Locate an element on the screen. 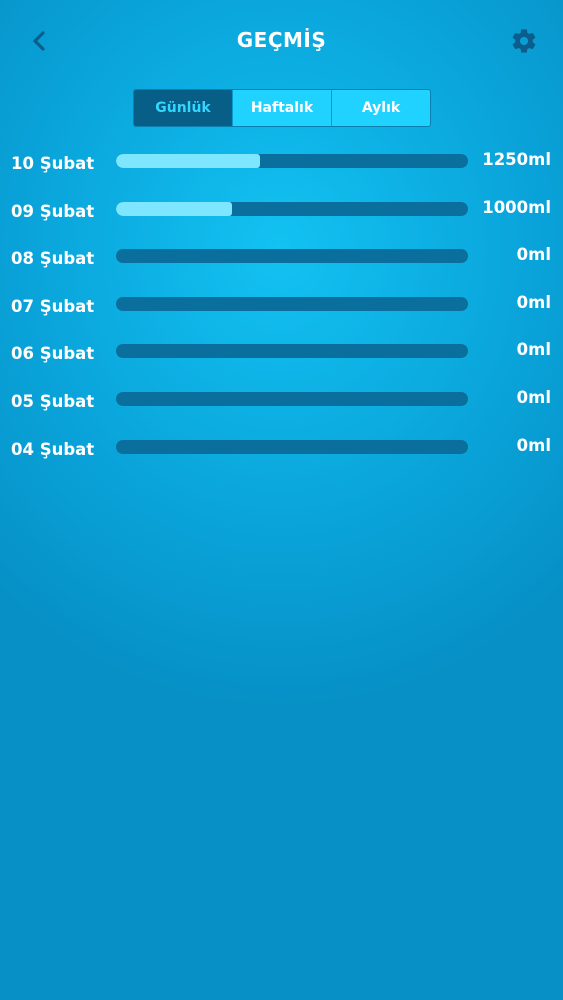 The height and width of the screenshot is (1000, 563). history-row: 07 Şubat 0ml is located at coordinates (281, 307).